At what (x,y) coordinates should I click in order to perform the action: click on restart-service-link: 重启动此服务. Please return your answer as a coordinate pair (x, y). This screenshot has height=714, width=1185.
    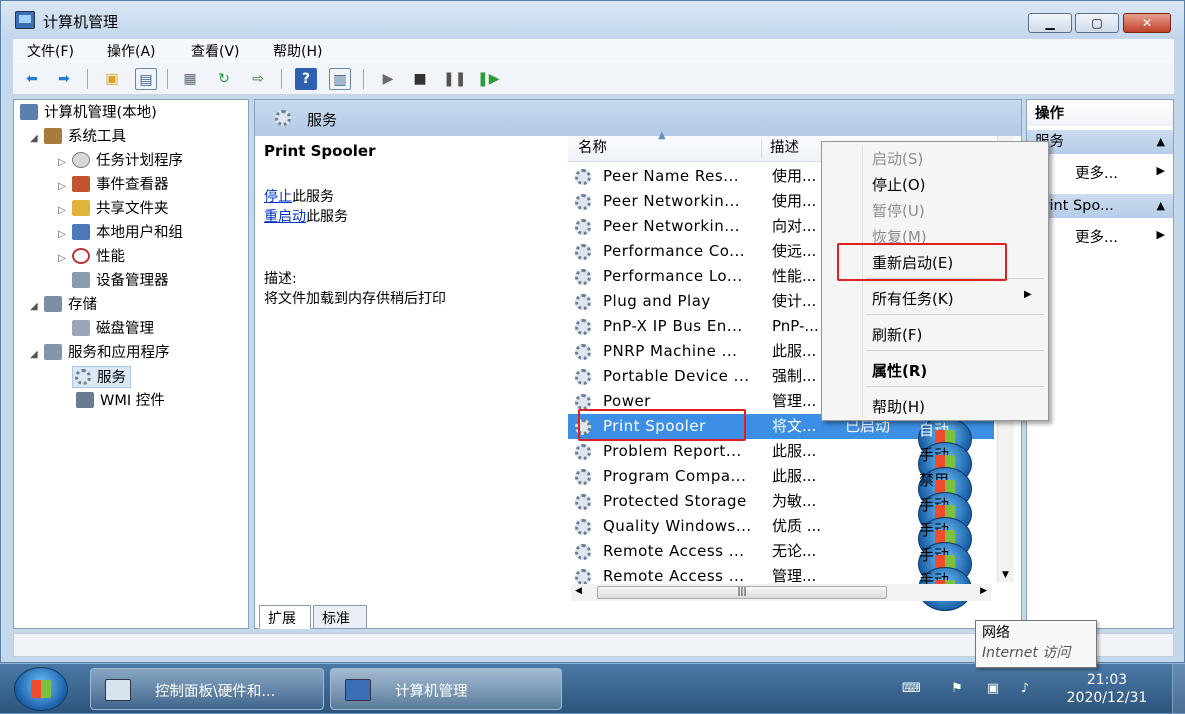
    Looking at the image, I should click on (306, 216).